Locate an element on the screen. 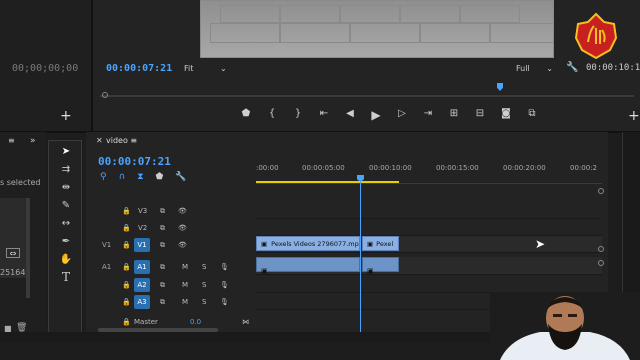  program-scrubber is located at coordinates (367, 96).